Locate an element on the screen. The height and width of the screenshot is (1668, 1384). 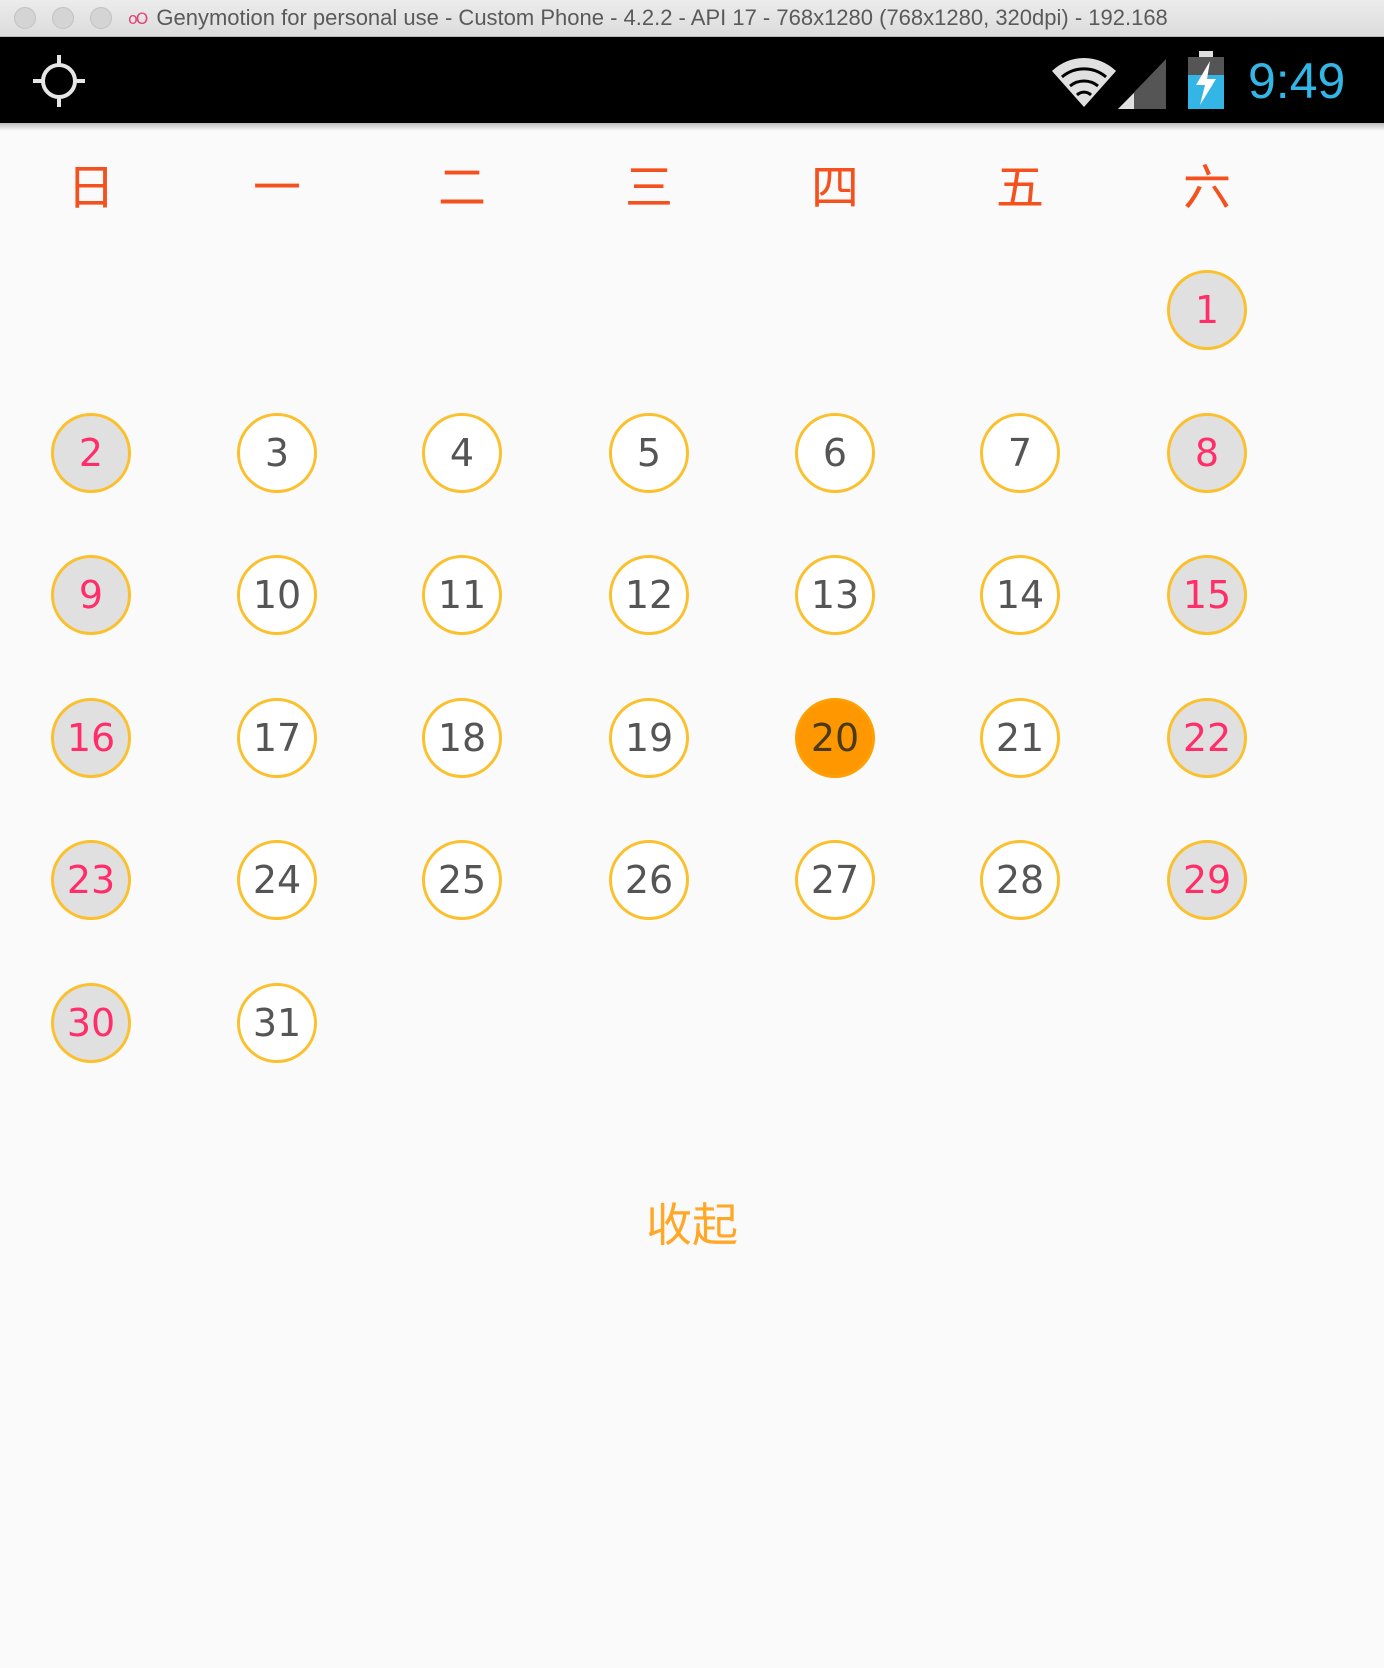
battery-charging-icon is located at coordinates (1206, 80).